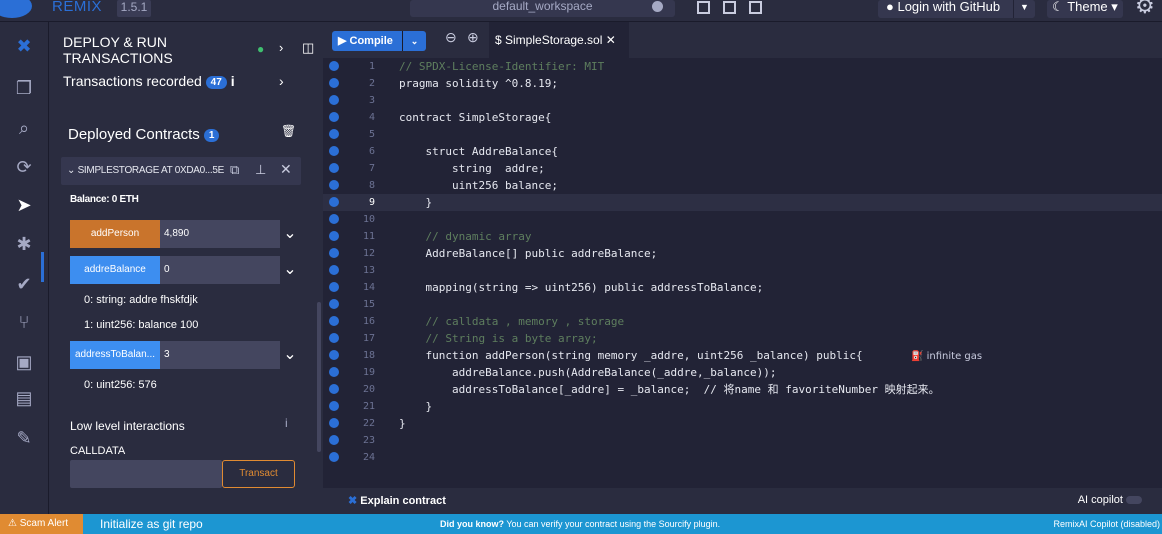  I want to click on workspace-toggle-icon, so click(657, 6).